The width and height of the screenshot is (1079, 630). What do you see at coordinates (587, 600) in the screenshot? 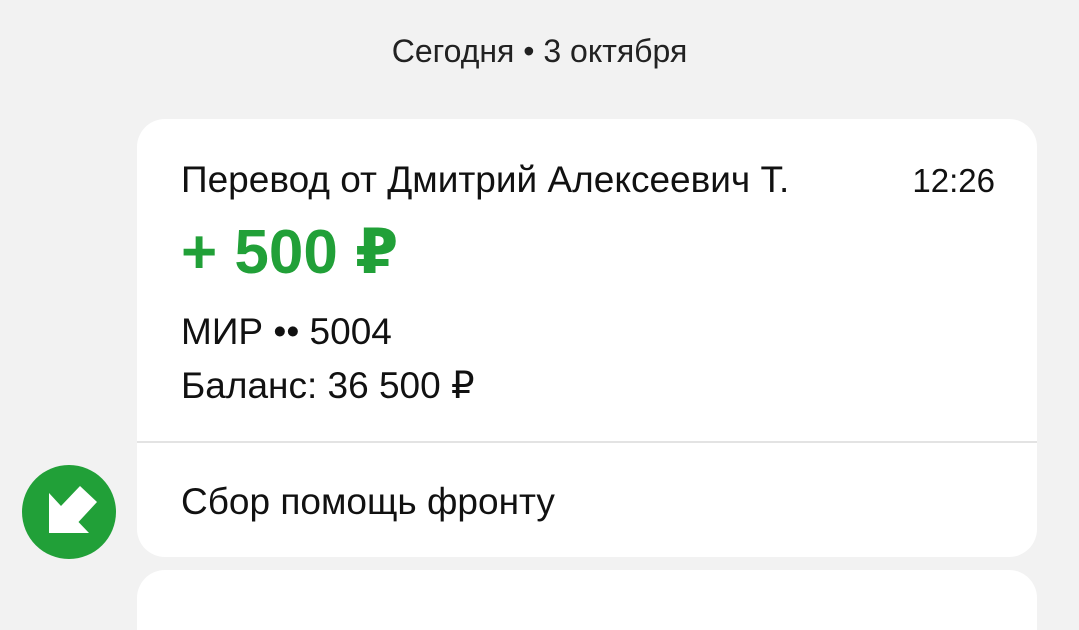
I see `next-transaction-card` at bounding box center [587, 600].